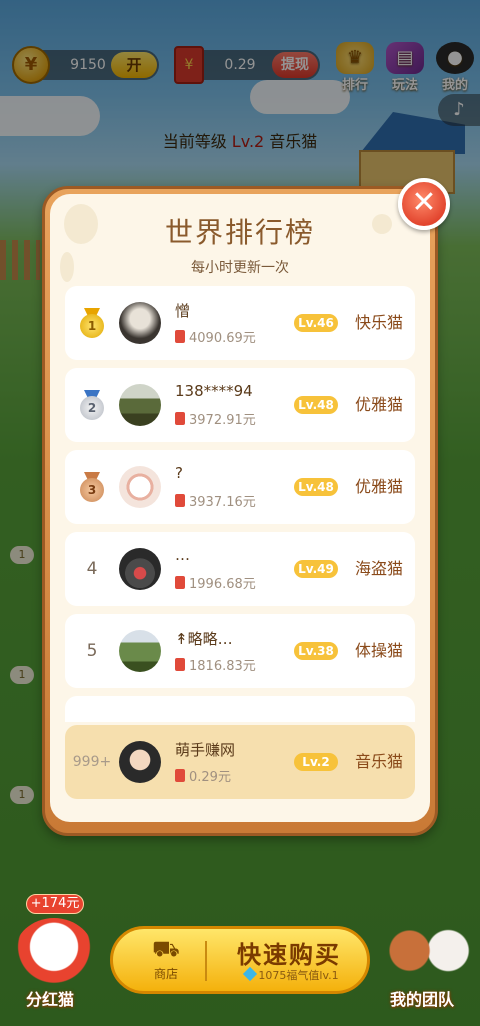  Describe the element at coordinates (240, 651) in the screenshot. I see `leaderboard-row: 5 ↟略略… 1816.83元 Lv.38 体操猫` at that location.